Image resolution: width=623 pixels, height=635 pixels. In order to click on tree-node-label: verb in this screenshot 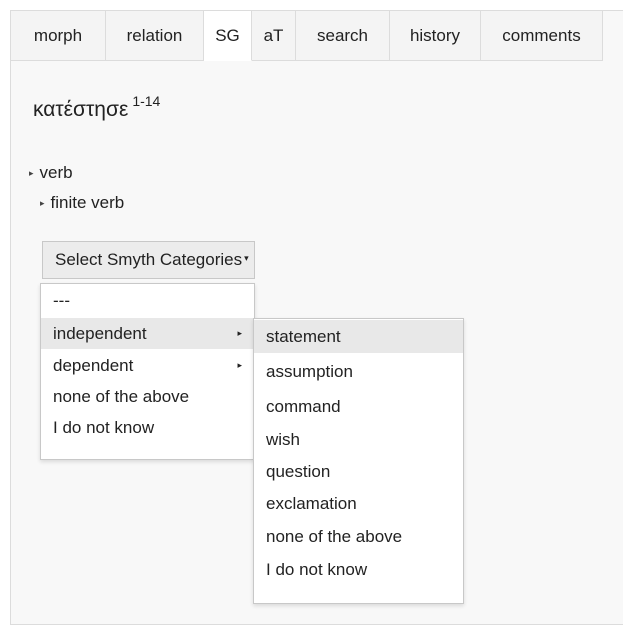, I will do `click(56, 172)`.